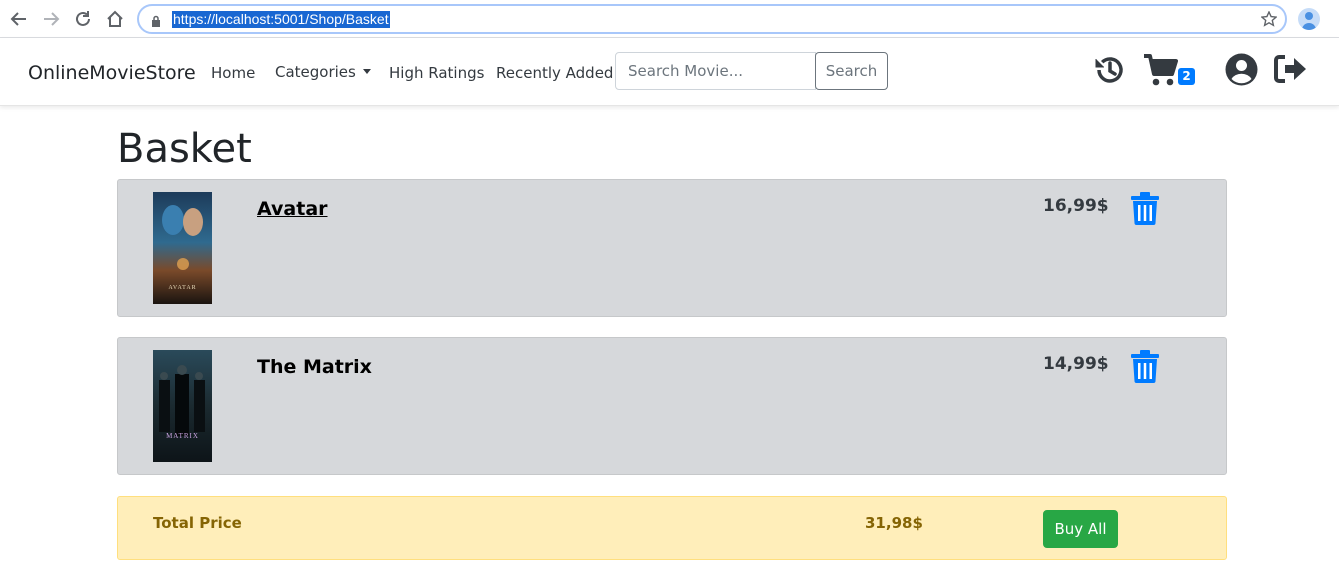  What do you see at coordinates (281, 19) in the screenshot?
I see `url-text: https://localhost:5001/Shop/Basket` at bounding box center [281, 19].